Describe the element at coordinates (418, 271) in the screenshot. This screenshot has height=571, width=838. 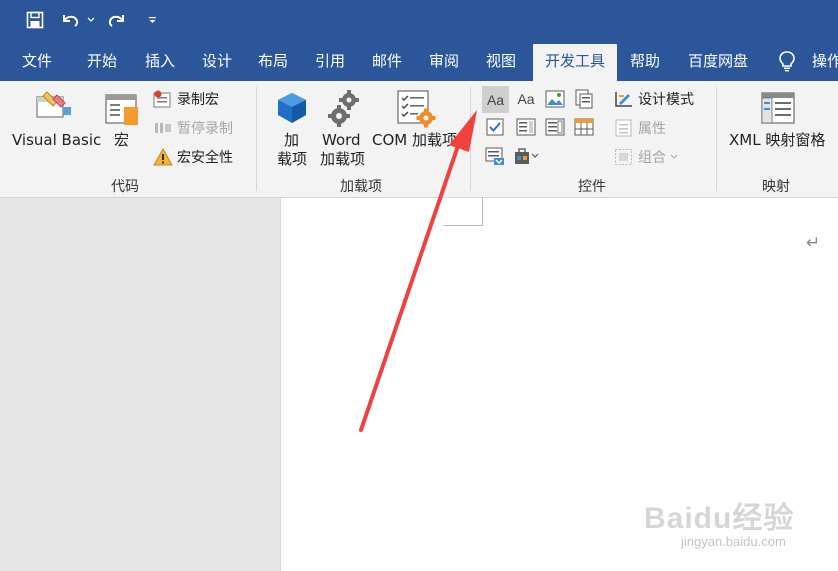
I see `red-annotation-arrow` at that location.